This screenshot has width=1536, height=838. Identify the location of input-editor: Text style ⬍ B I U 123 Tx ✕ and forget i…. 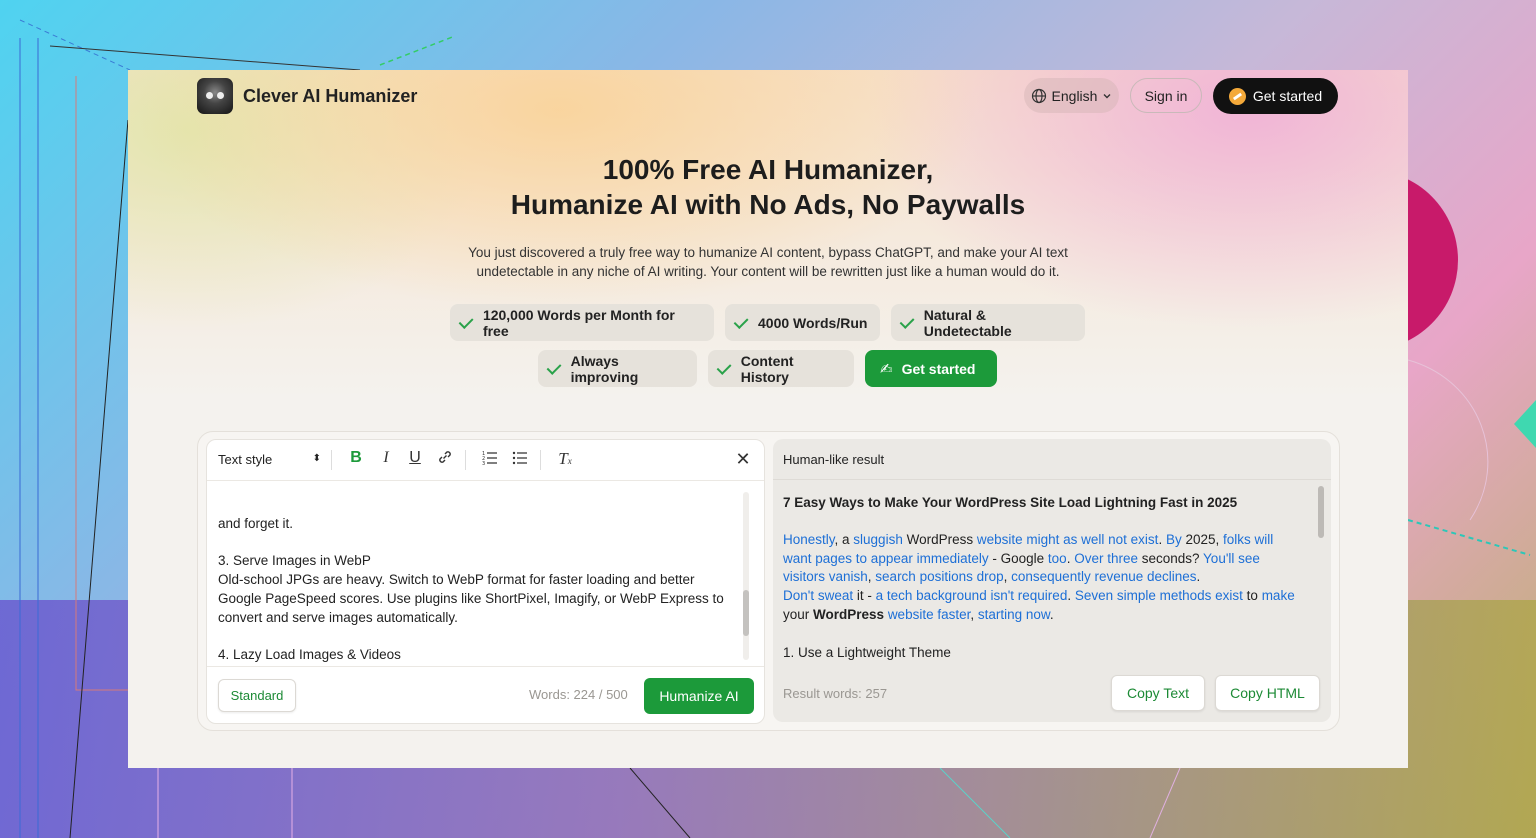
(485, 581).